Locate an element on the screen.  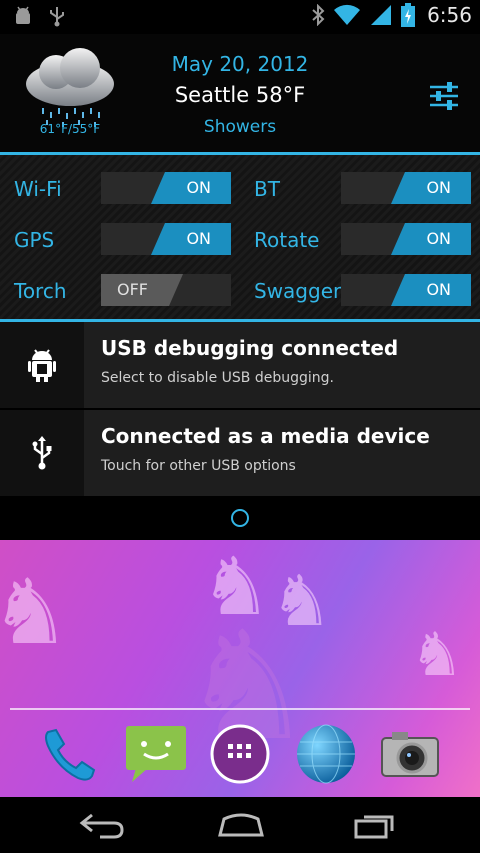
hi-lo-temperature: 61°F/55°F is located at coordinates (70, 129).